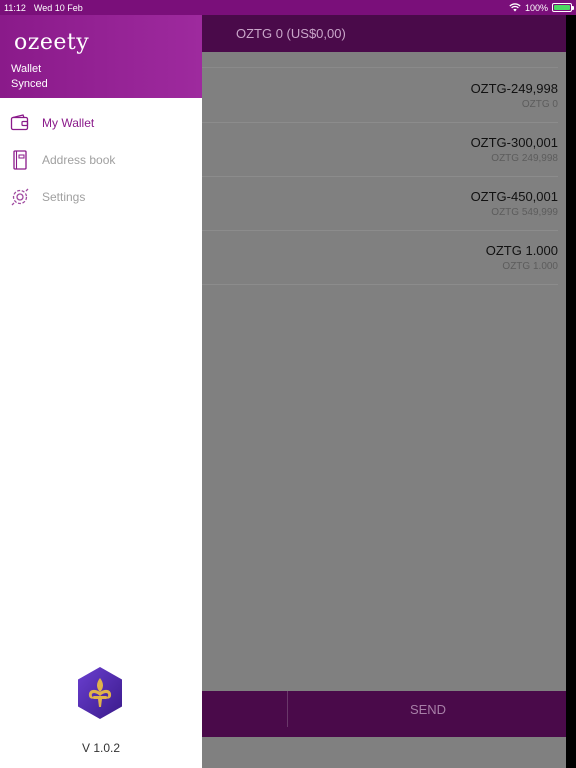 The height and width of the screenshot is (768, 576). Describe the element at coordinates (20, 197) in the screenshot. I see `settings-icon` at that location.